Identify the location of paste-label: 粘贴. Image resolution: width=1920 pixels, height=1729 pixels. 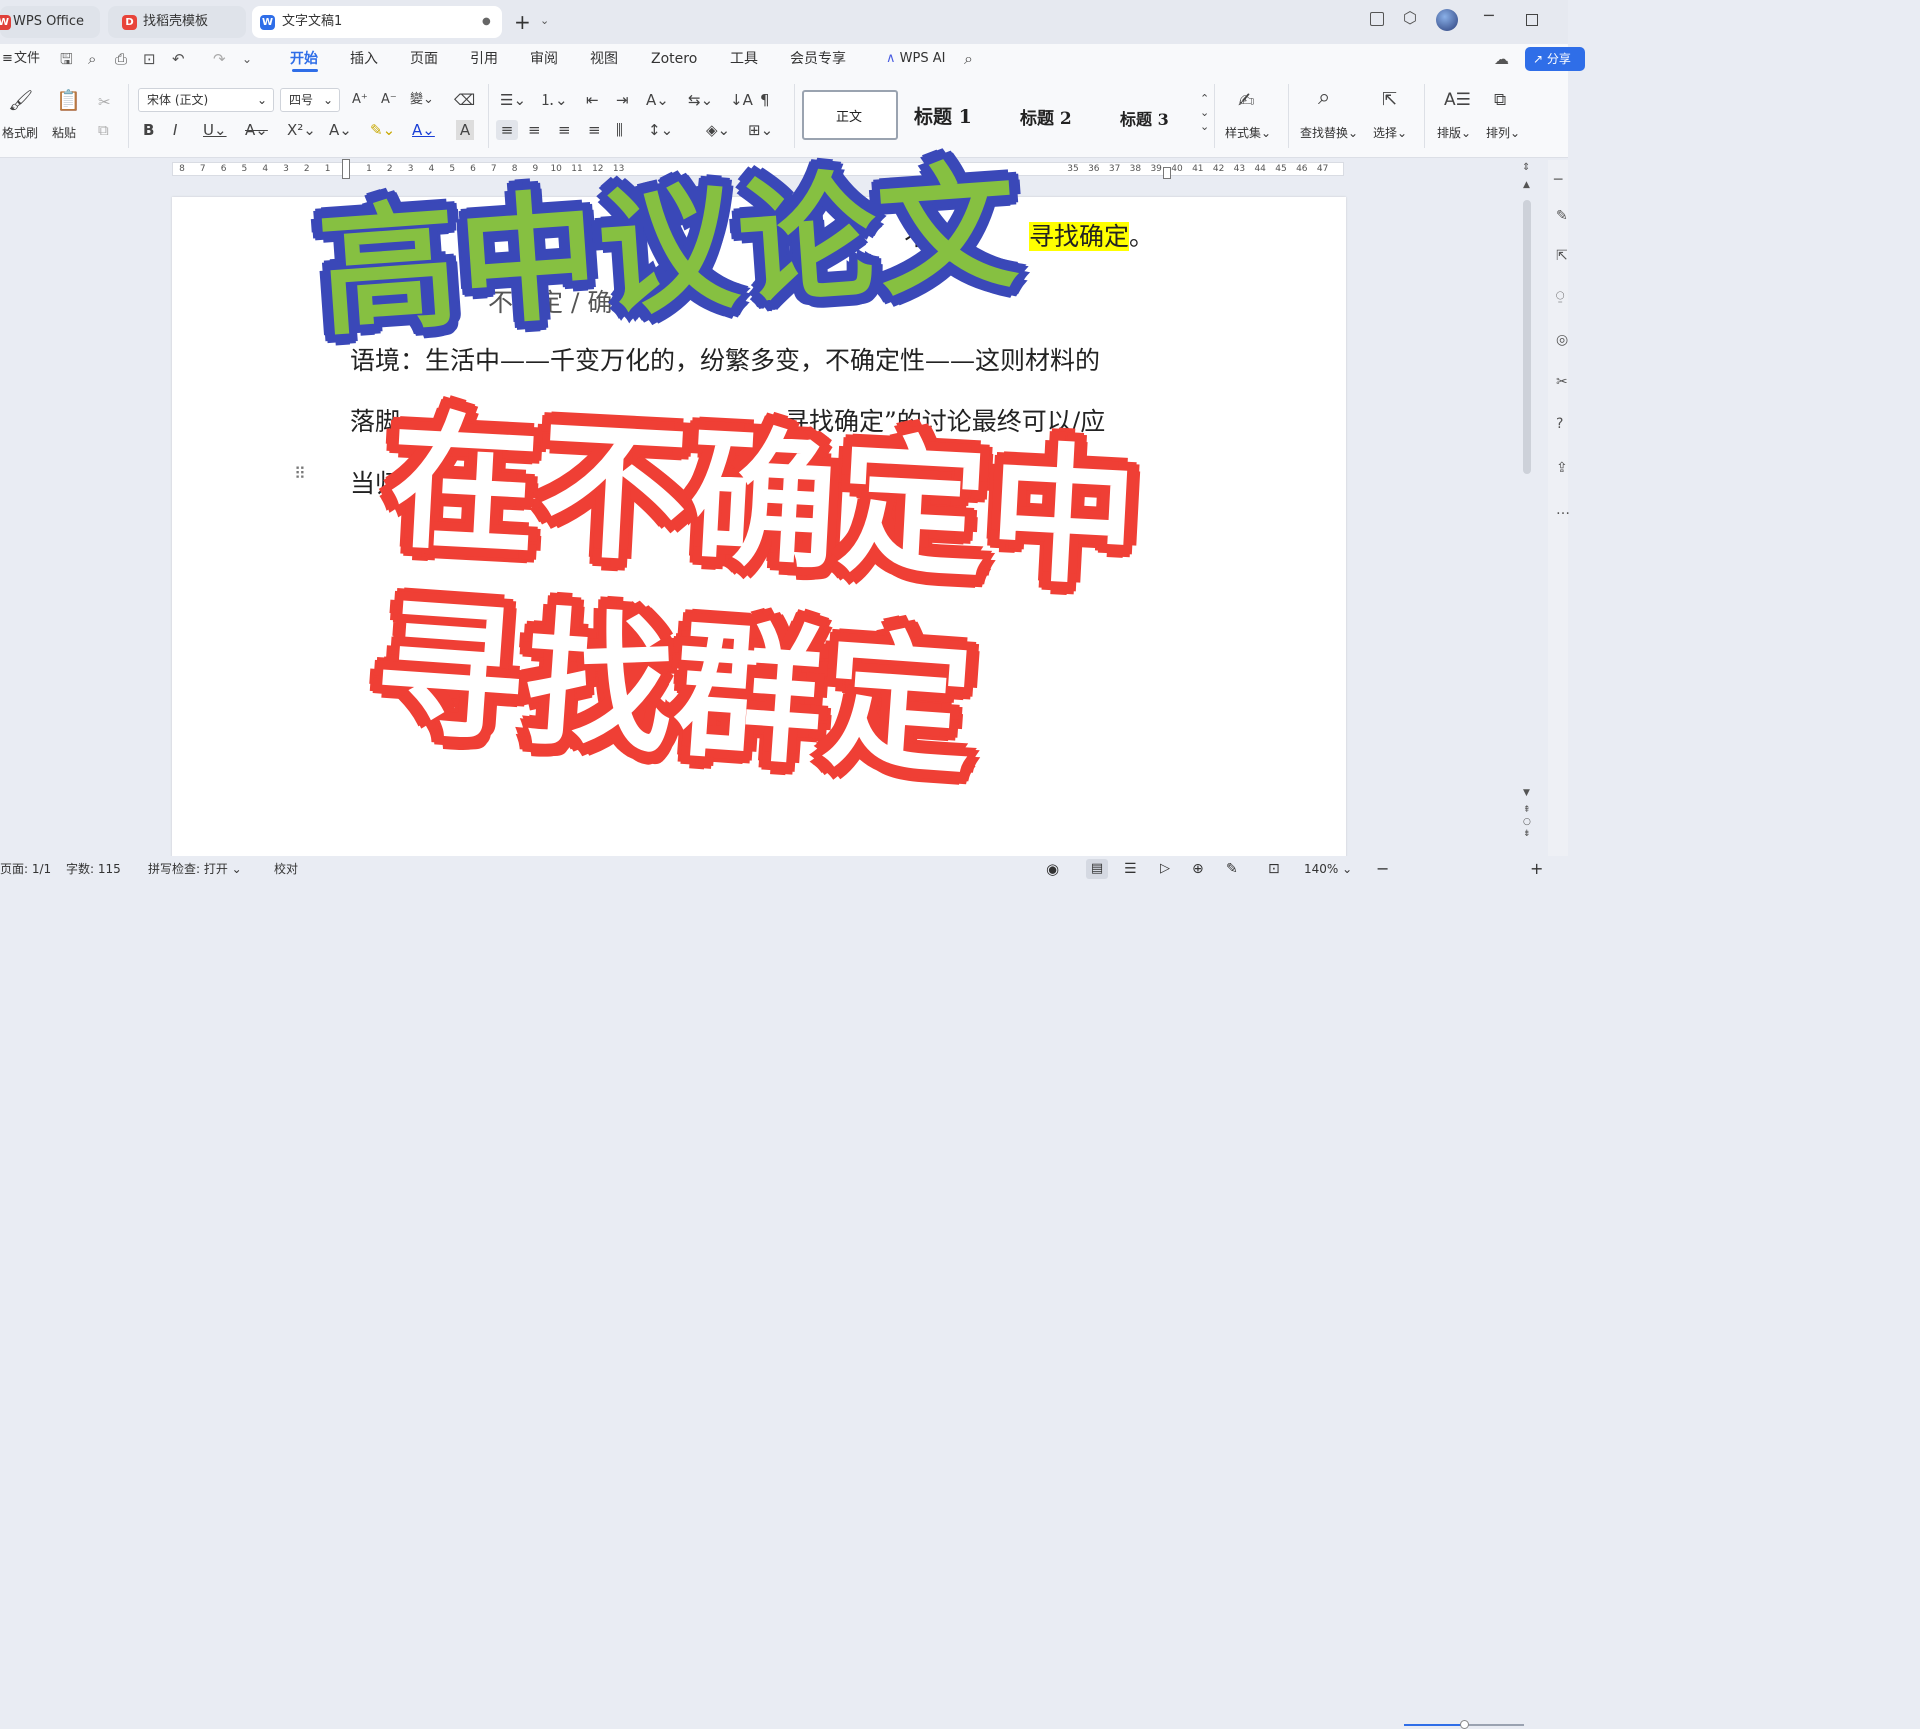
(64, 132).